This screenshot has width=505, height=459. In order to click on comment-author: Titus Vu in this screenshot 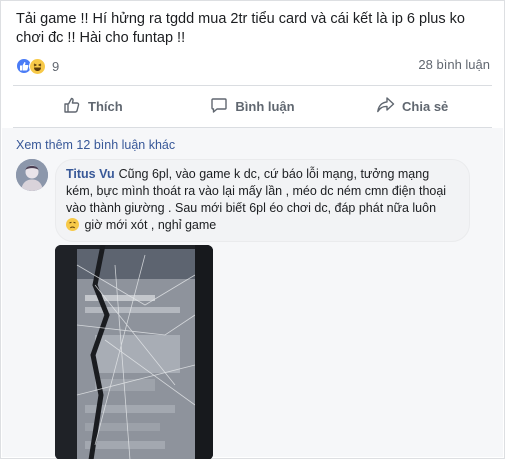, I will do `click(90, 174)`.